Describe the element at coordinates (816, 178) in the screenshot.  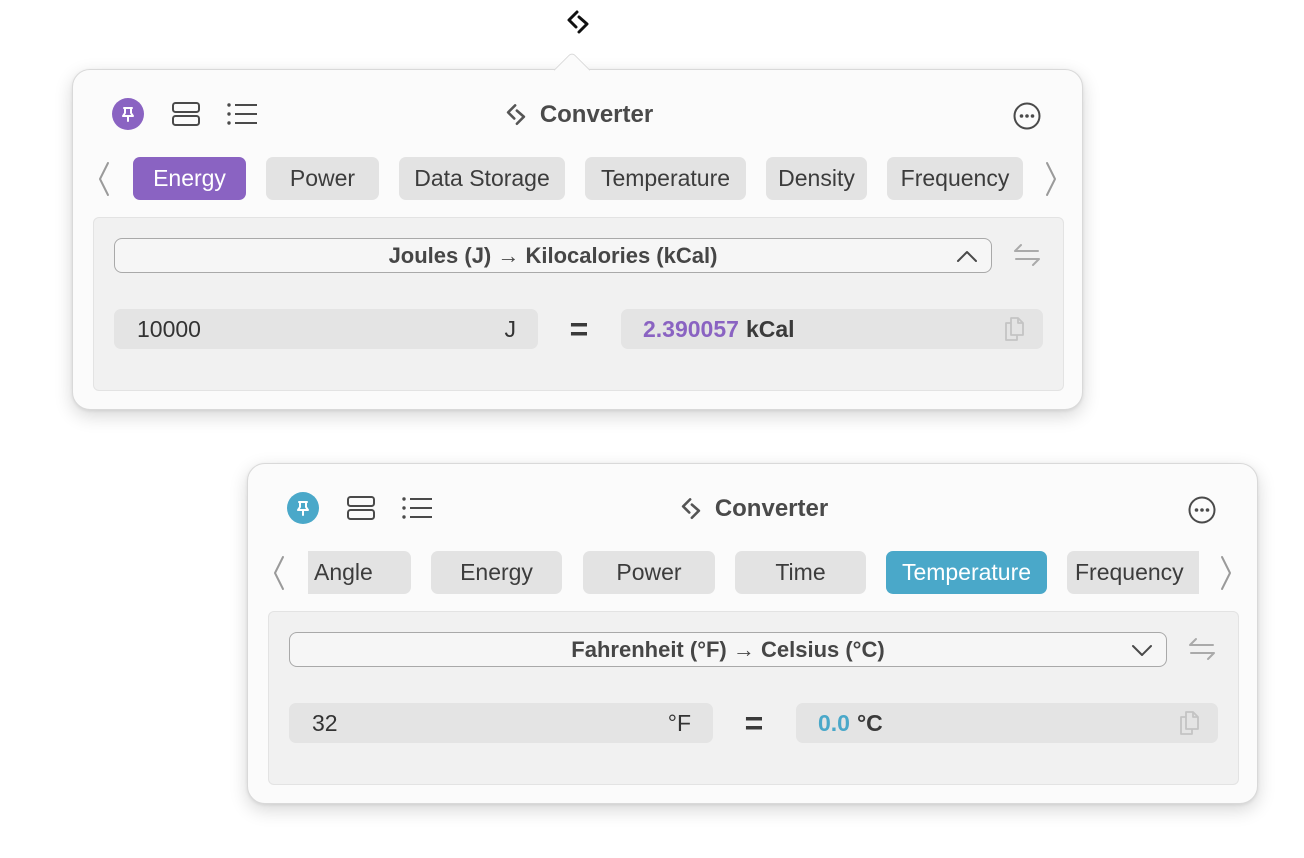
I see `tab-density: Density` at that location.